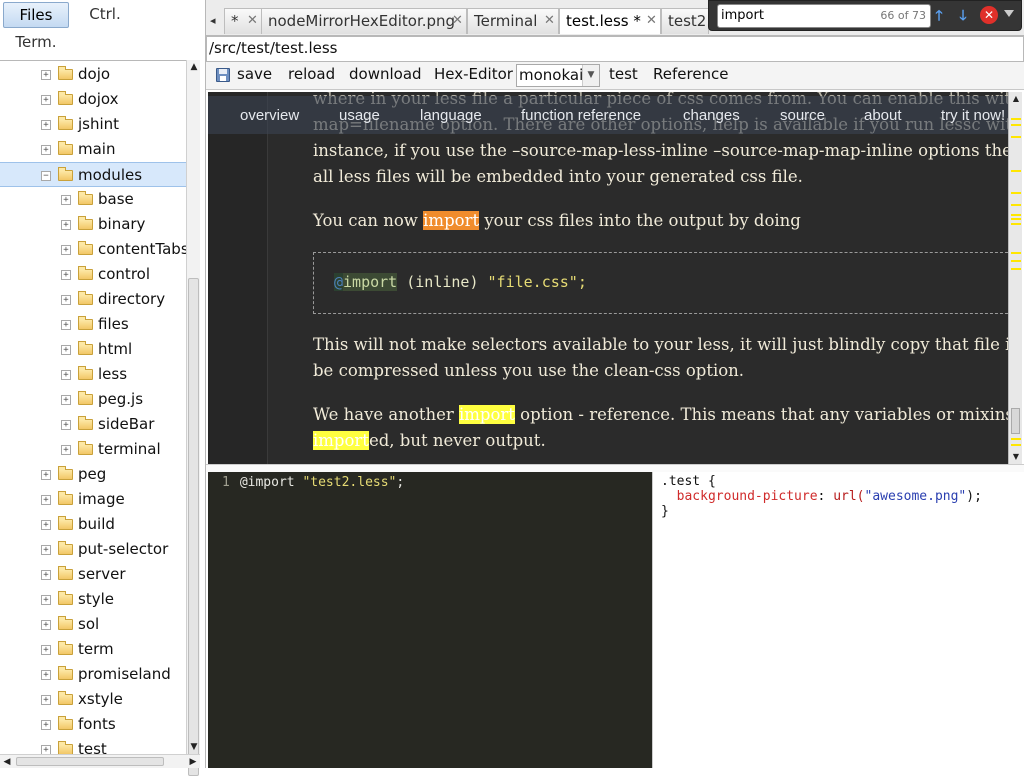  What do you see at coordinates (93, 324) in the screenshot?
I see `tree-item-files: + files` at bounding box center [93, 324].